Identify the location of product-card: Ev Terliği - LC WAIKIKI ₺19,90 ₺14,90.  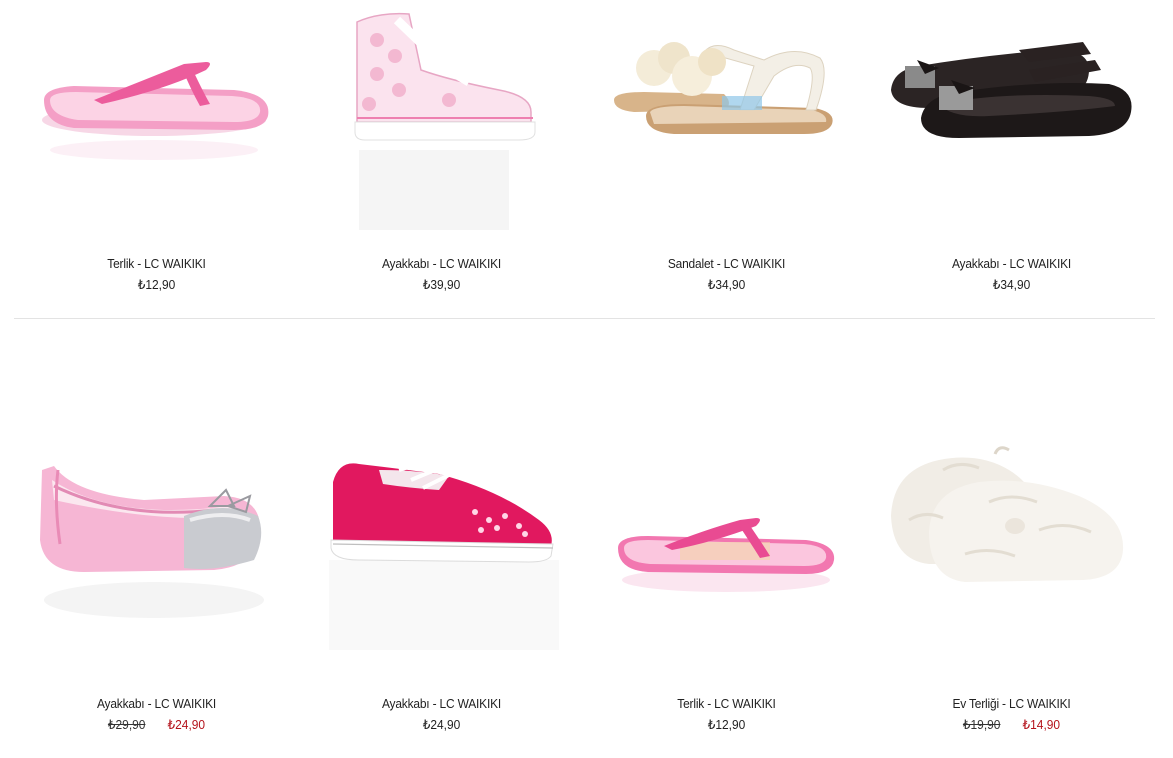
(1011, 539).